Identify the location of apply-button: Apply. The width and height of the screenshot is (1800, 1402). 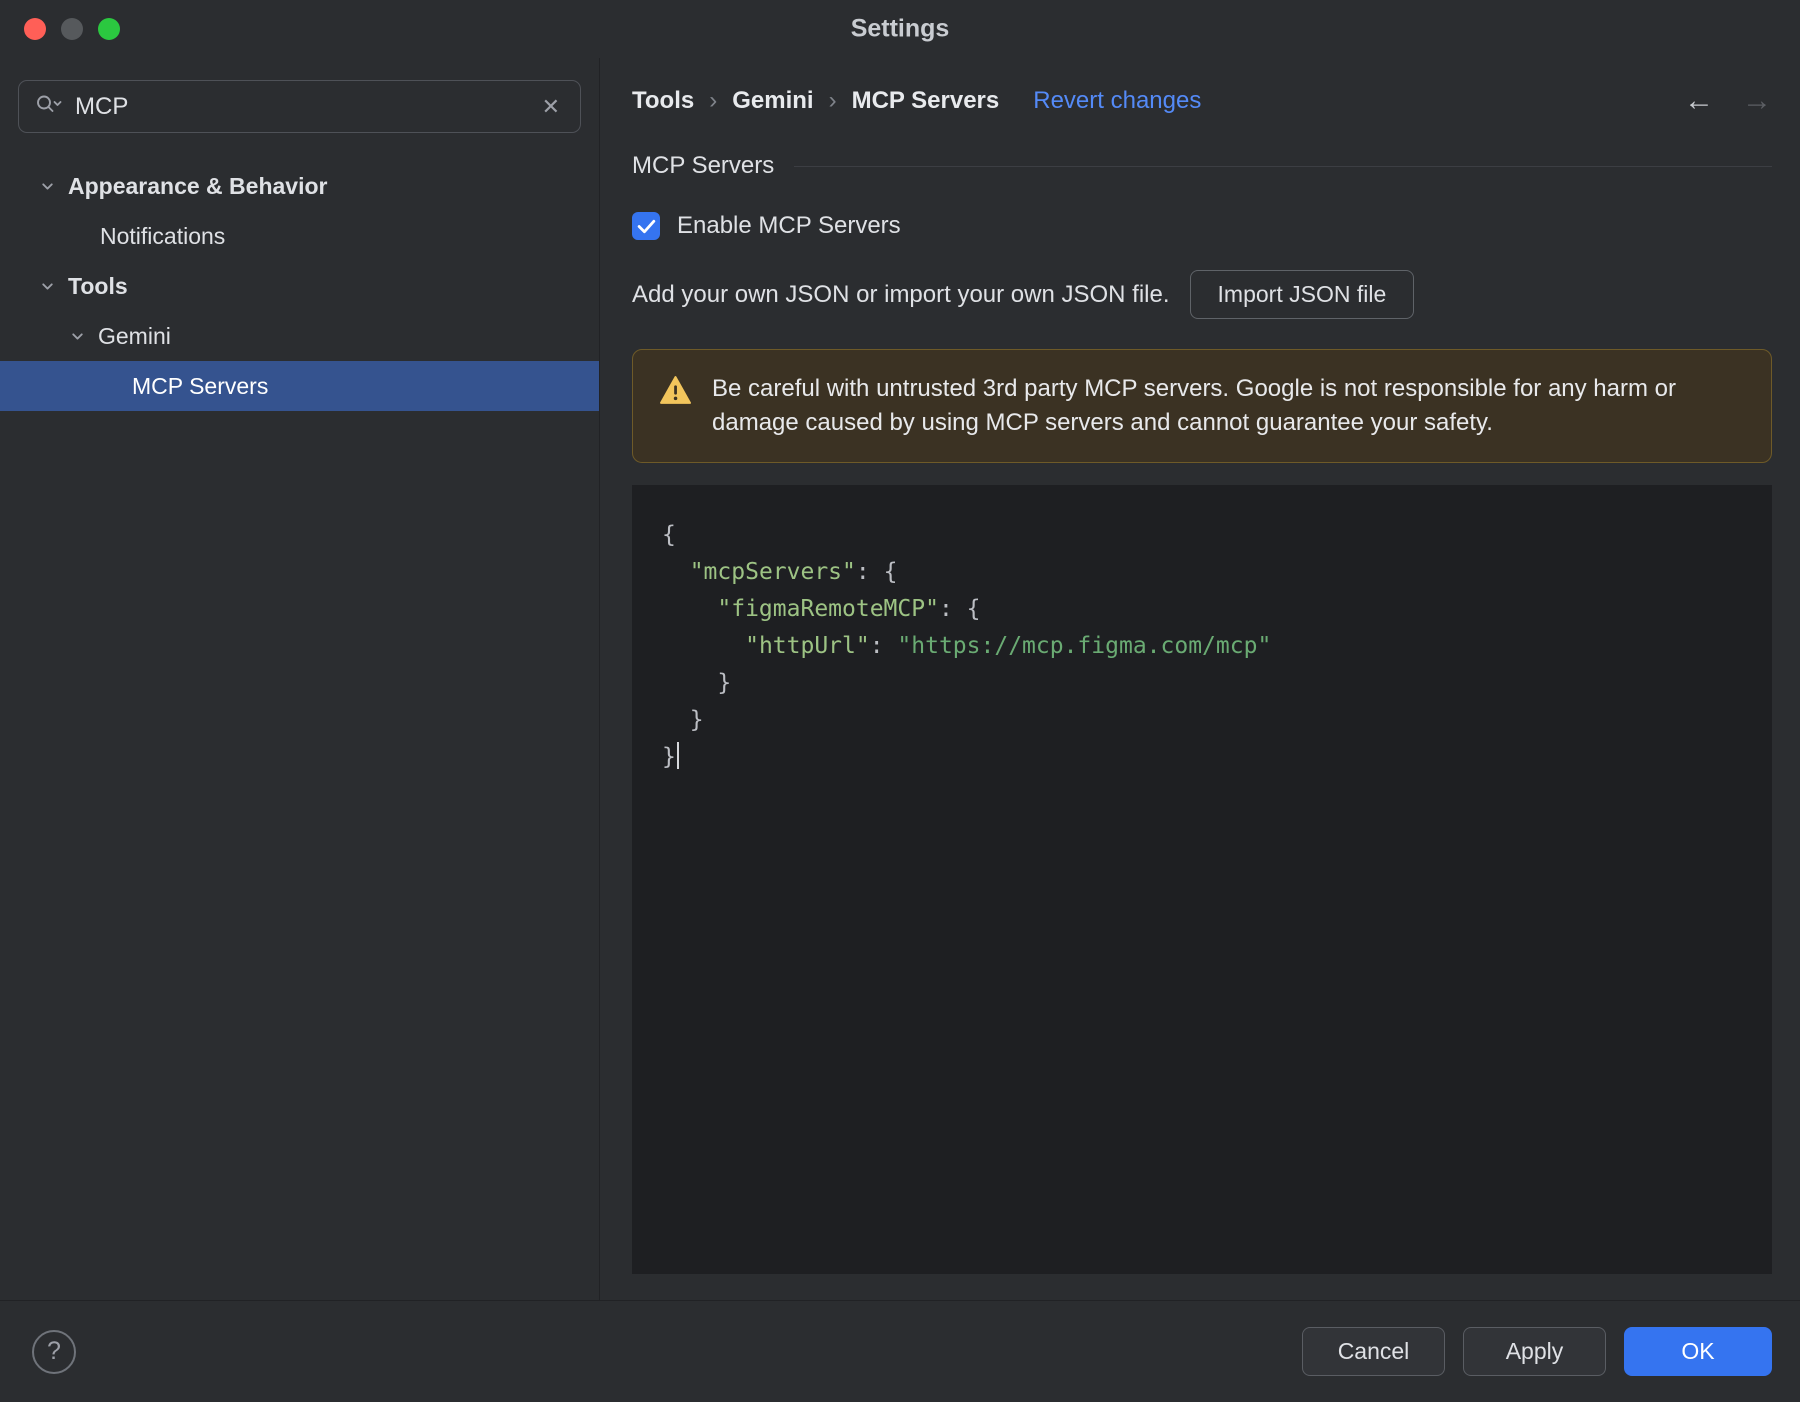
(1534, 1351).